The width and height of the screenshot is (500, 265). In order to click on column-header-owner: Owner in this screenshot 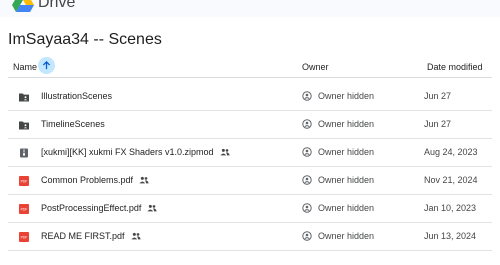, I will do `click(315, 67)`.